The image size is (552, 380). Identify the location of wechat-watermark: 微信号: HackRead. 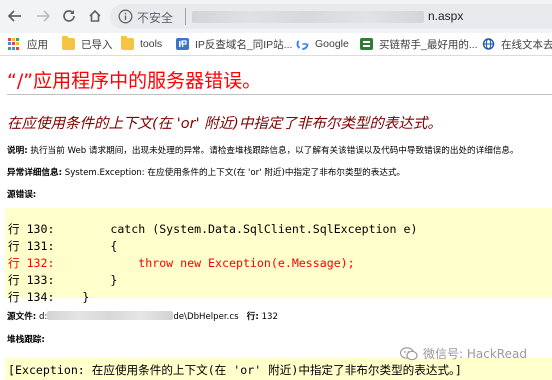
(463, 353).